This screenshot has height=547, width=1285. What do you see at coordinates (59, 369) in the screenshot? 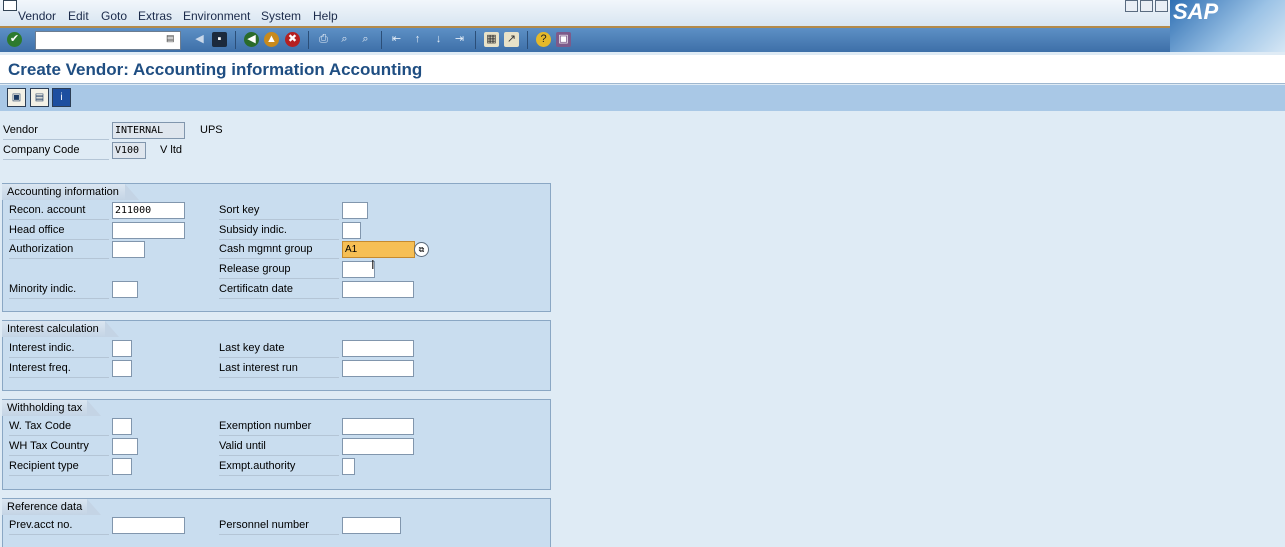
I see `interest-freq-label: Interest freq.` at bounding box center [59, 369].